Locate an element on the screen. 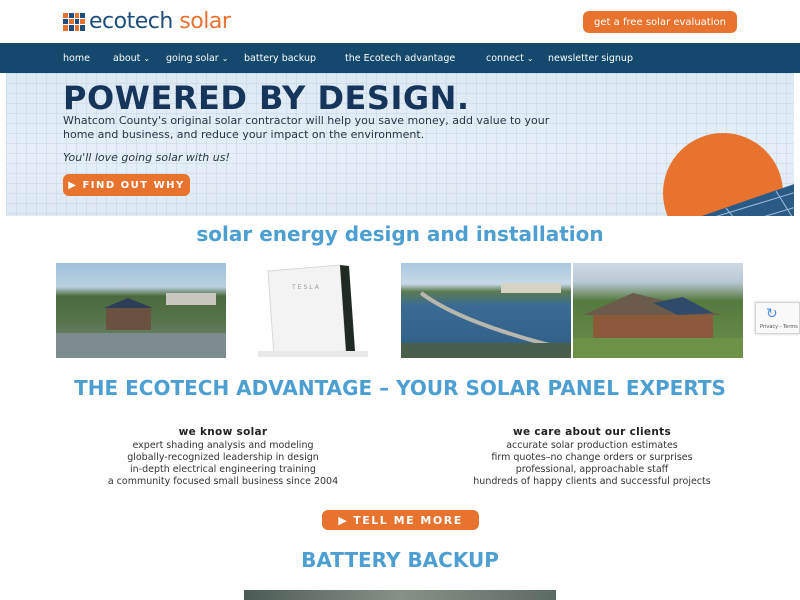 This screenshot has width=800, height=600. solar-section-heading: solar energy design and installation is located at coordinates (400, 234).